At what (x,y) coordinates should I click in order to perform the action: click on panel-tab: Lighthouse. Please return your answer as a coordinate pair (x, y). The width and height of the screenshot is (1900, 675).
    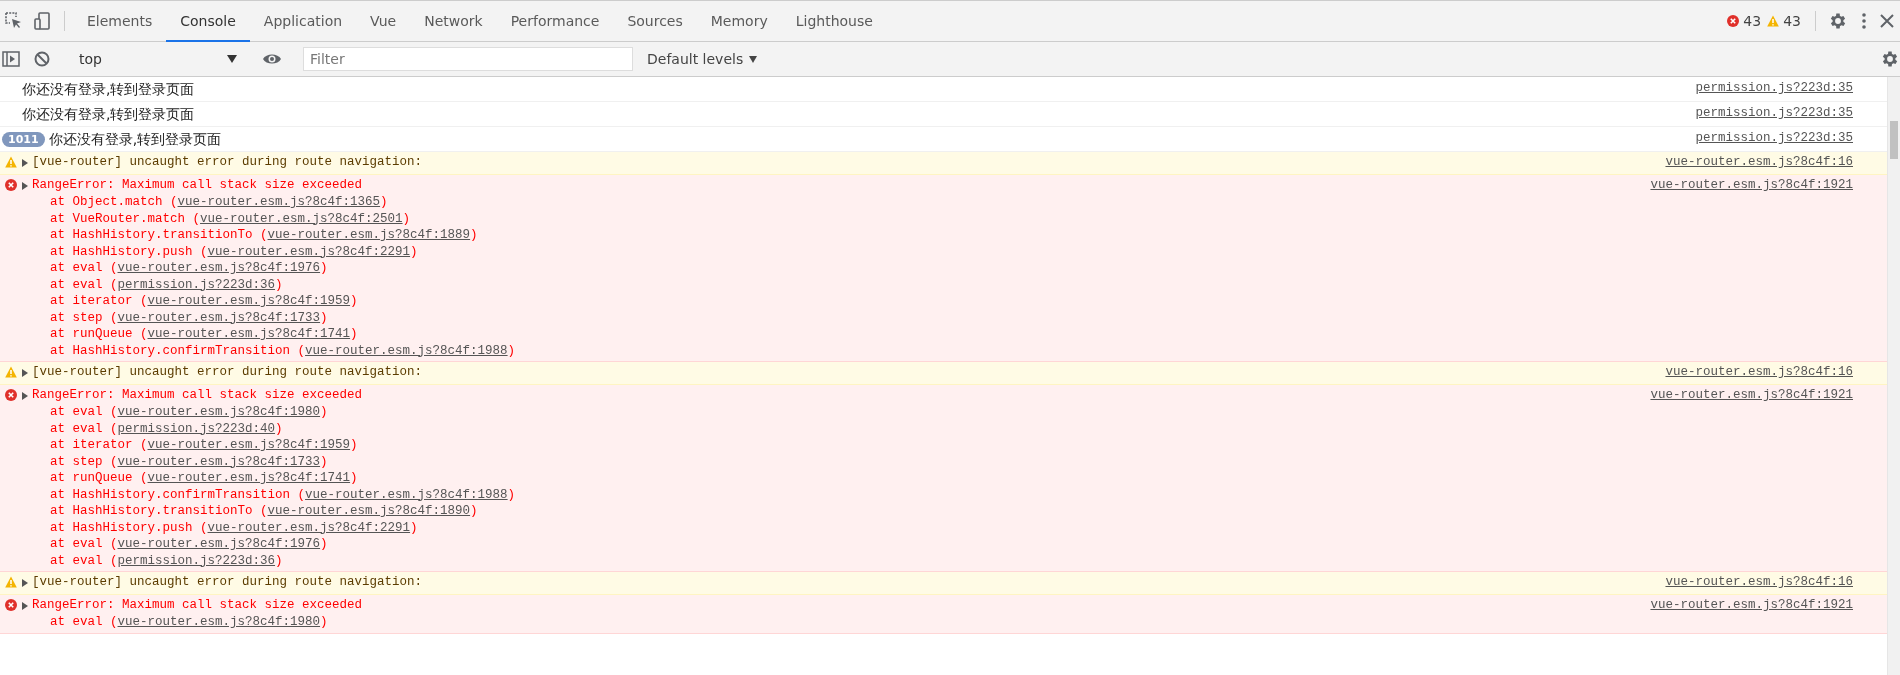
    Looking at the image, I should click on (834, 21).